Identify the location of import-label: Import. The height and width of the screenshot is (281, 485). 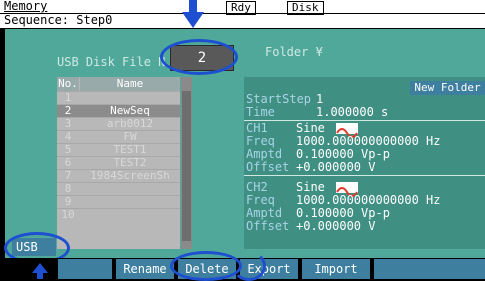
(336, 269).